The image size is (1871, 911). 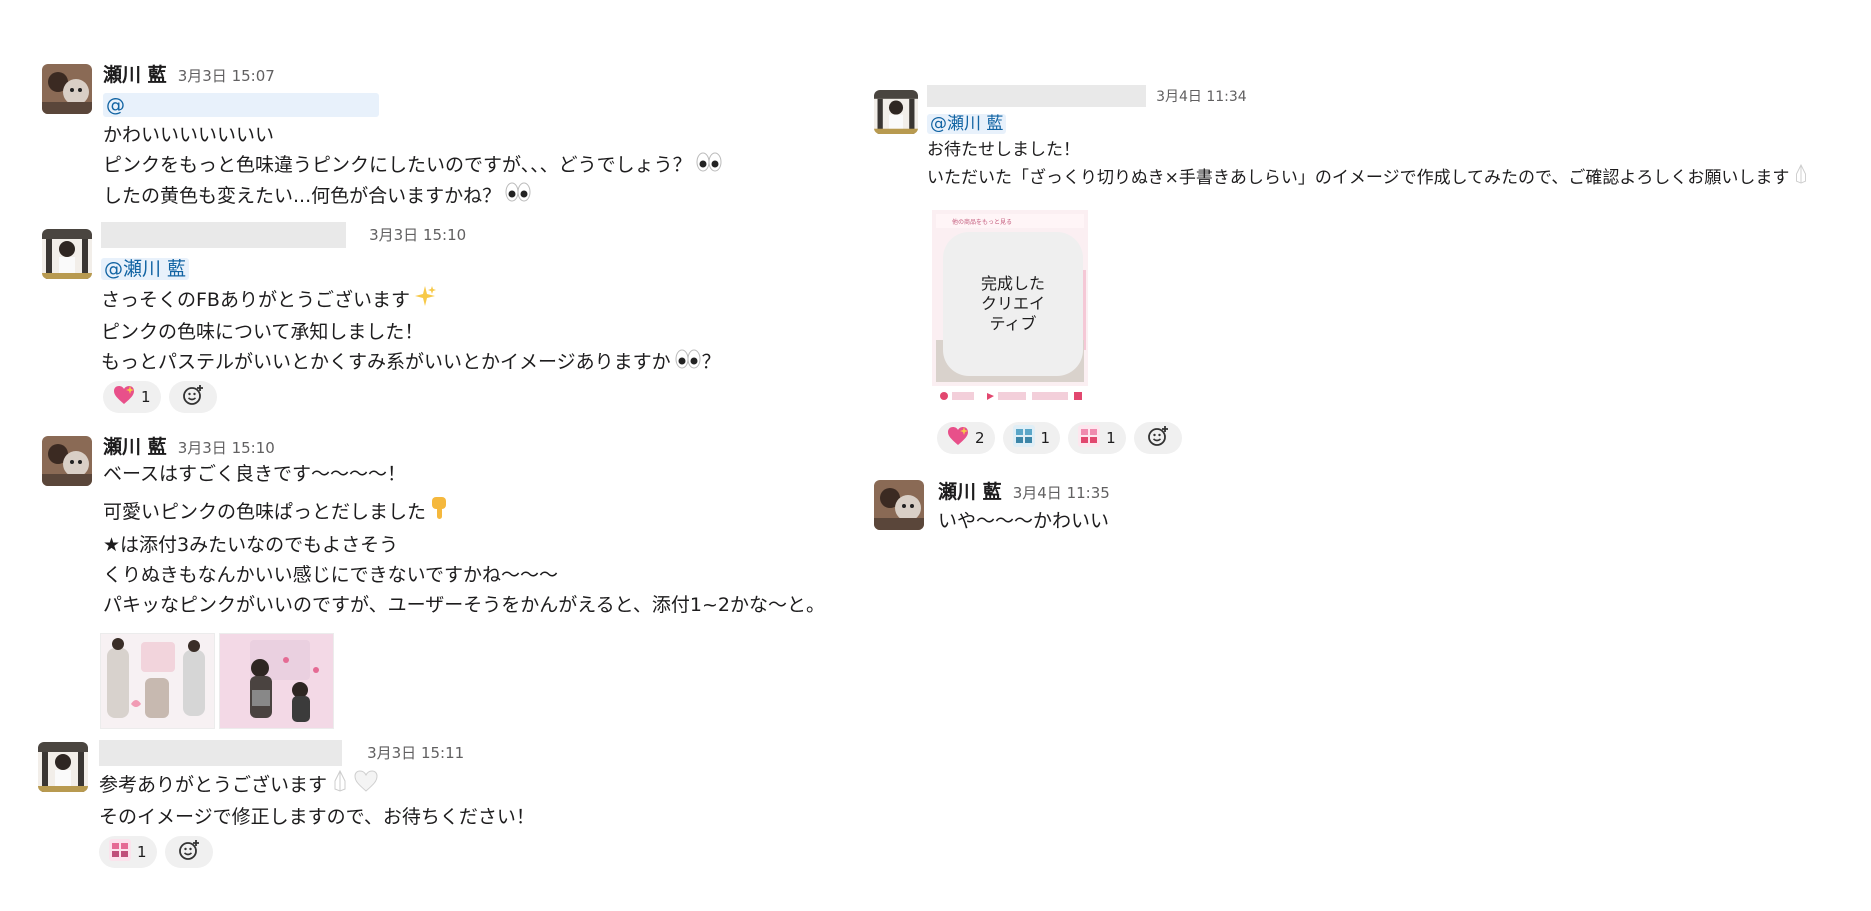 I want to click on reaction-stamp-blue: 1, so click(x=1031, y=438).